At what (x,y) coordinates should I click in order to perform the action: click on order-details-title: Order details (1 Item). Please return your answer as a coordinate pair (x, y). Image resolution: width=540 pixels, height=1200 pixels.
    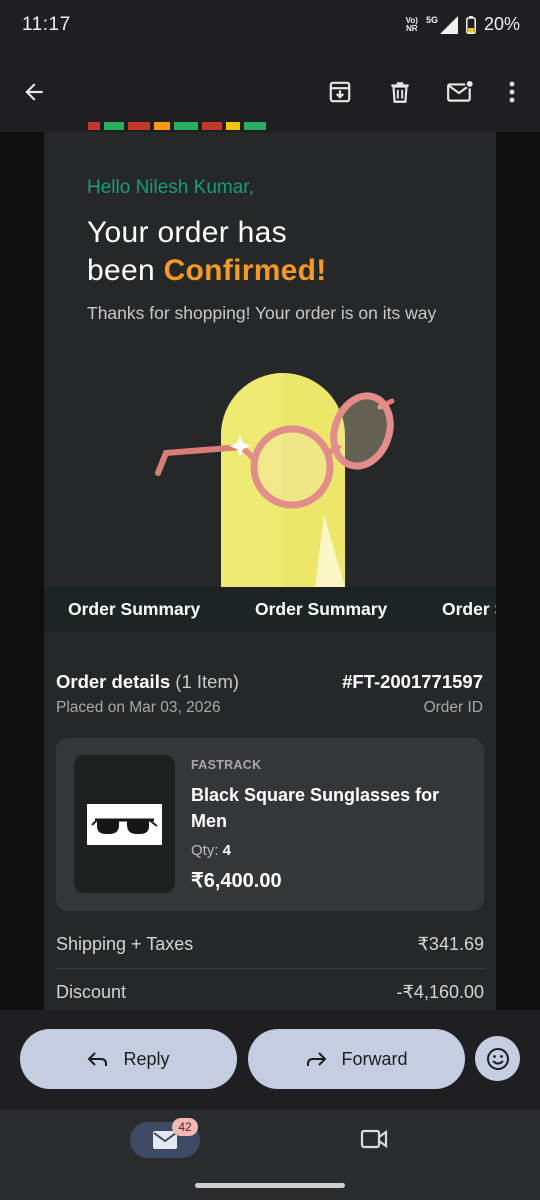
    Looking at the image, I should click on (148, 681).